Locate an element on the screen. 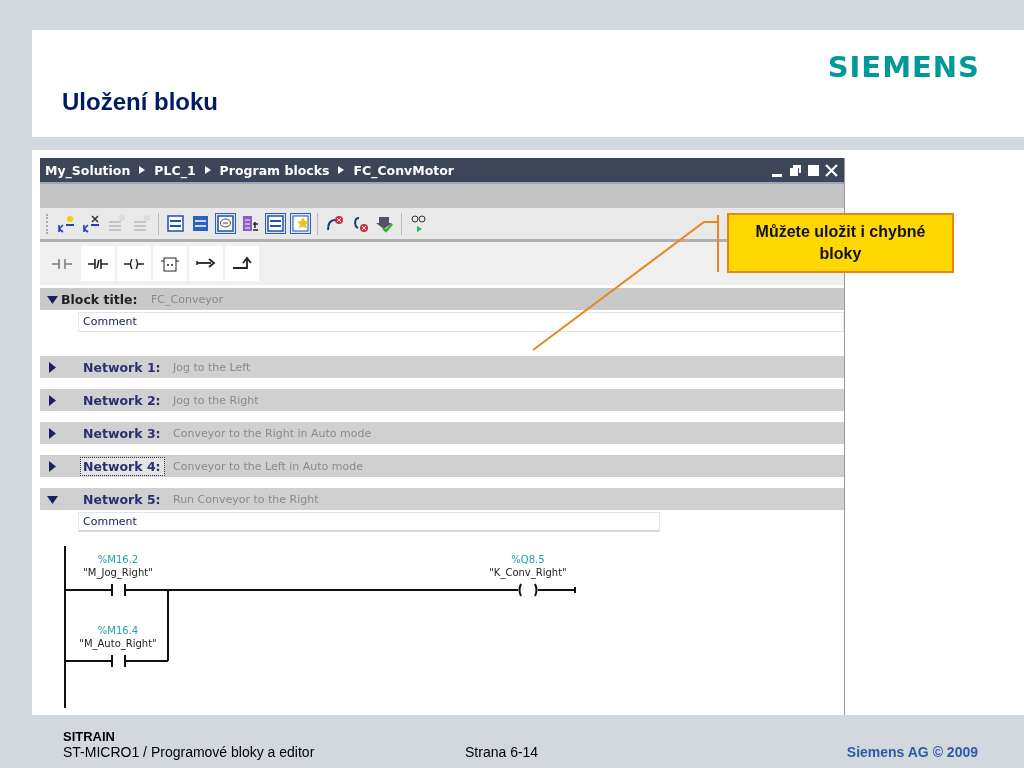 The height and width of the screenshot is (768, 1024). network-label: Network 2: is located at coordinates (122, 400).